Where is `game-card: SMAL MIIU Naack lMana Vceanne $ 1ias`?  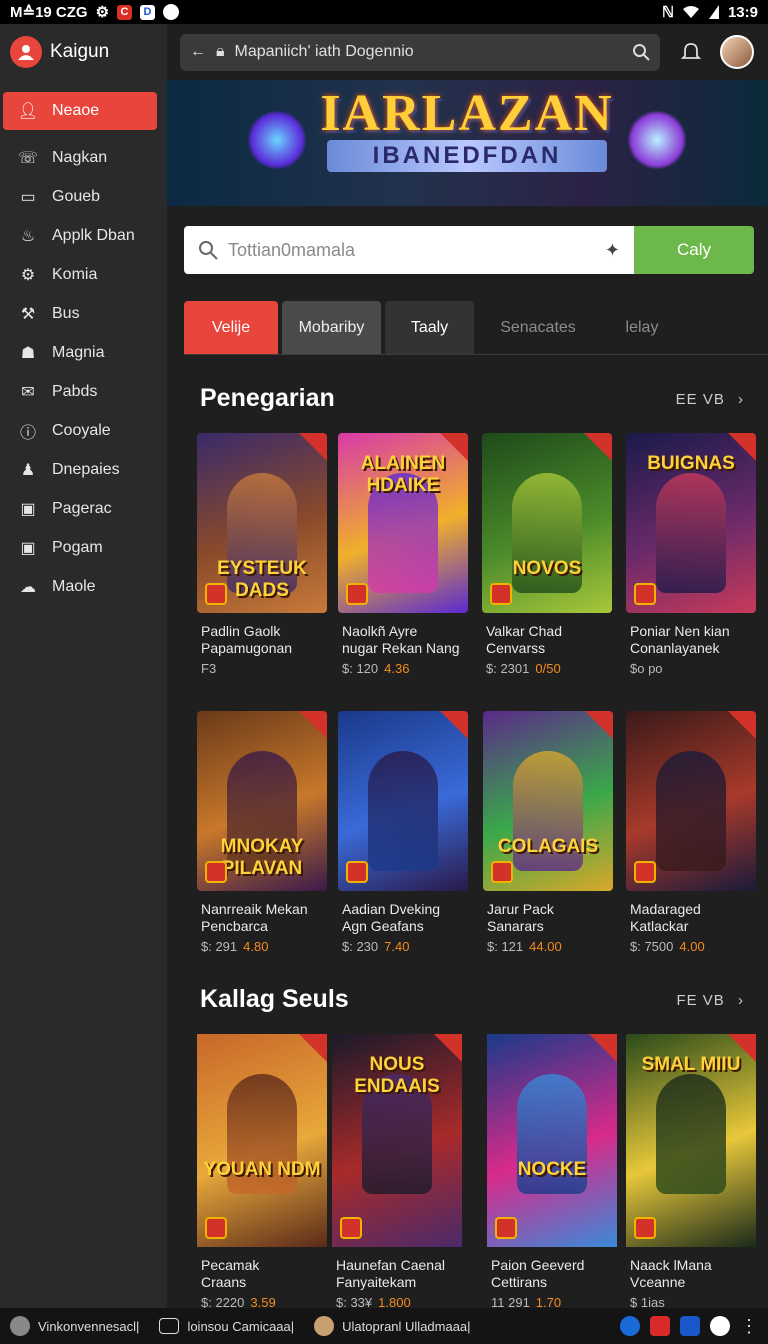 game-card: SMAL MIIU Naack lMana Vceanne $ 1ias is located at coordinates (692, 1171).